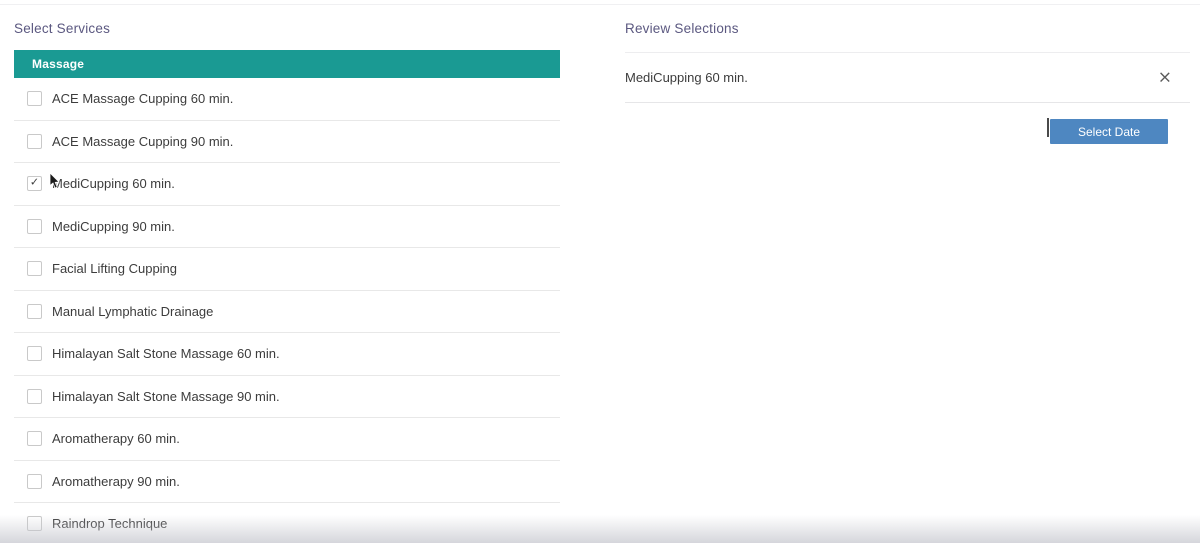 This screenshot has height=543, width=1200. Describe the element at coordinates (287, 354) in the screenshot. I see `service-row: Himalayan Salt Stone Massage 60 min.` at that location.